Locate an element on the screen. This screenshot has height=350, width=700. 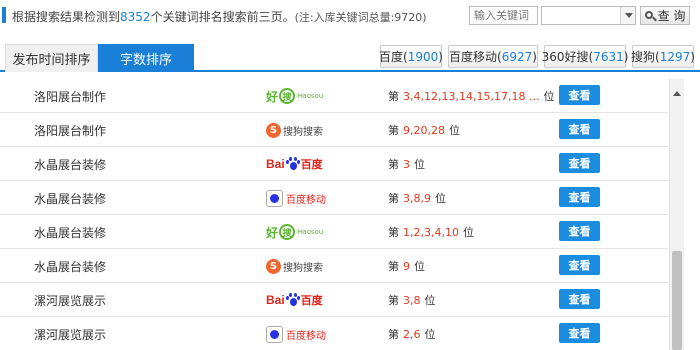
tab-label: 发布时间排序 is located at coordinates (51, 60).